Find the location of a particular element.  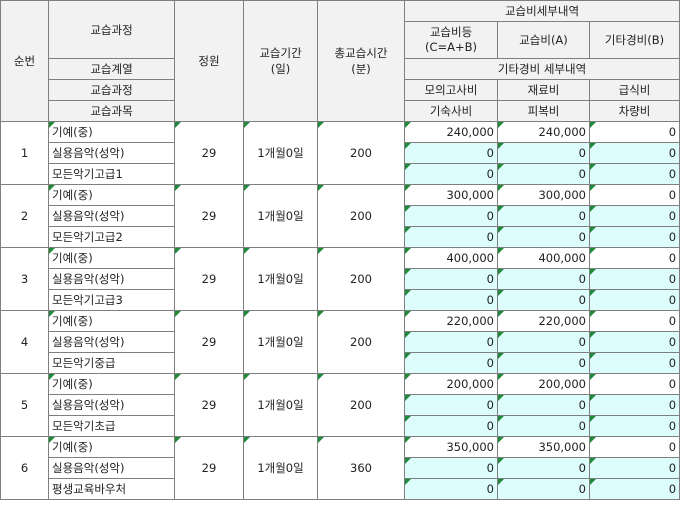

row-fee-total: 350,000 is located at coordinates (451, 447).